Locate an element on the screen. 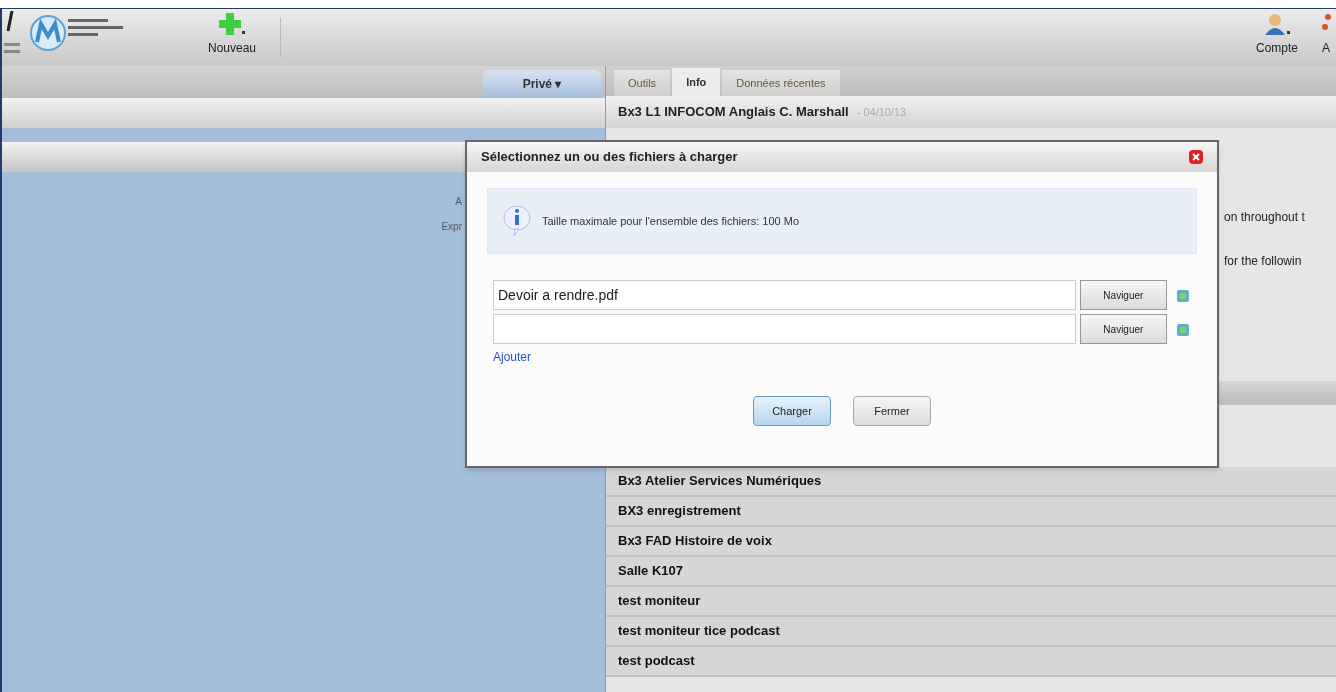 The image size is (1336, 692). dialog-button: Fermer is located at coordinates (892, 411).